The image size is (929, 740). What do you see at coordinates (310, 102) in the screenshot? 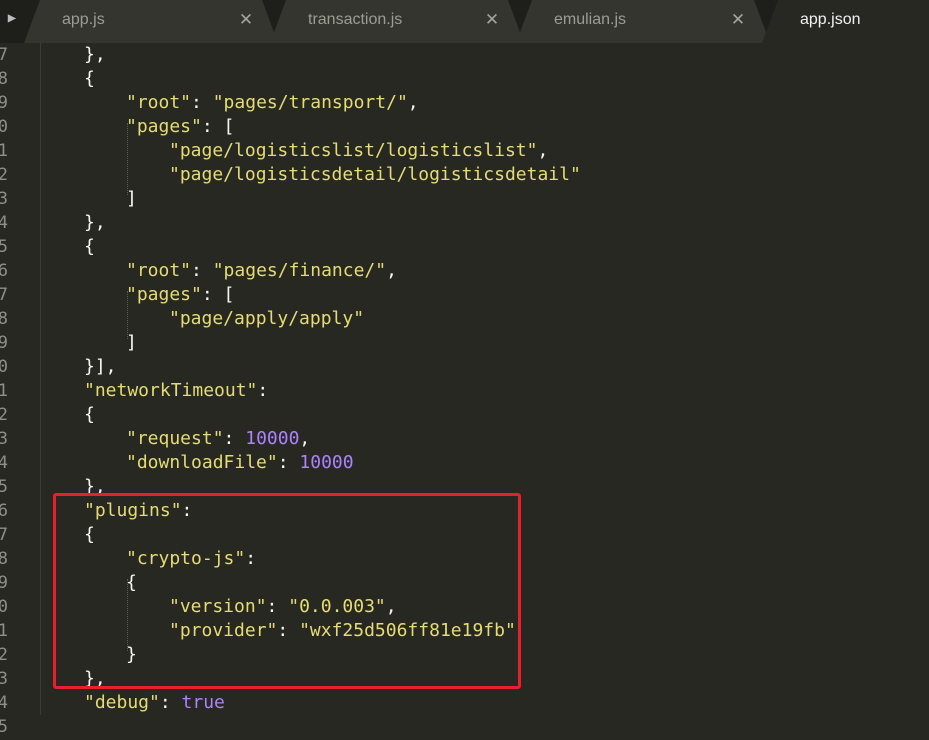
I see `code-token: "pages/transport/"` at bounding box center [310, 102].